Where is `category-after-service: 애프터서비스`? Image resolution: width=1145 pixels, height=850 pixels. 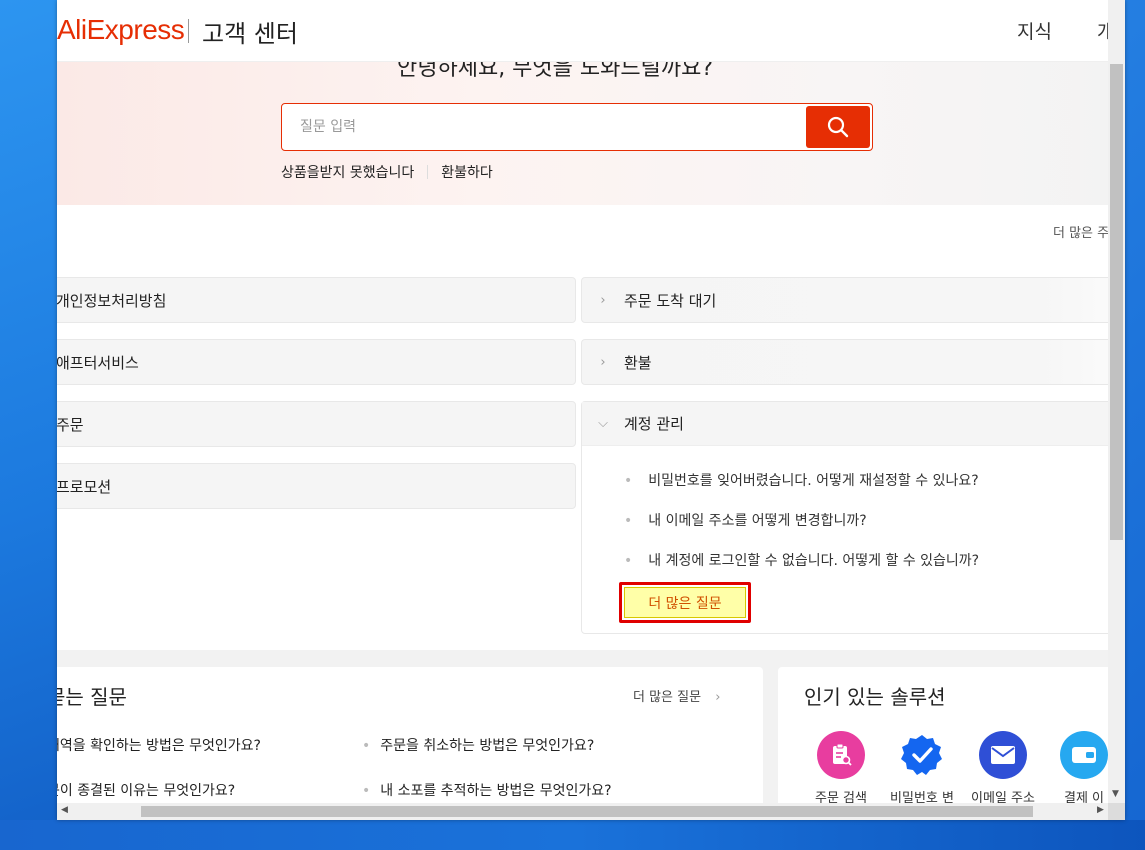
category-after-service: 애프터서비스 is located at coordinates (316, 362).